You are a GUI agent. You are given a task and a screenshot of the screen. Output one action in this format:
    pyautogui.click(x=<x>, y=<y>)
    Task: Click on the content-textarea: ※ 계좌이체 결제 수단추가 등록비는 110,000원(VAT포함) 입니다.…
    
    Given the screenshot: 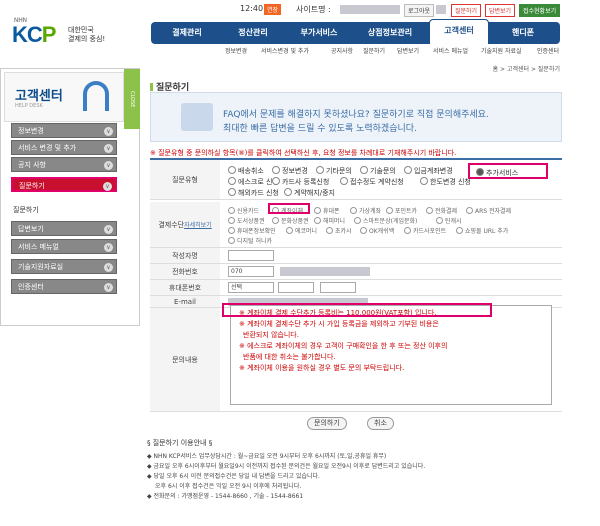 What is the action you would take?
    pyautogui.click(x=391, y=355)
    